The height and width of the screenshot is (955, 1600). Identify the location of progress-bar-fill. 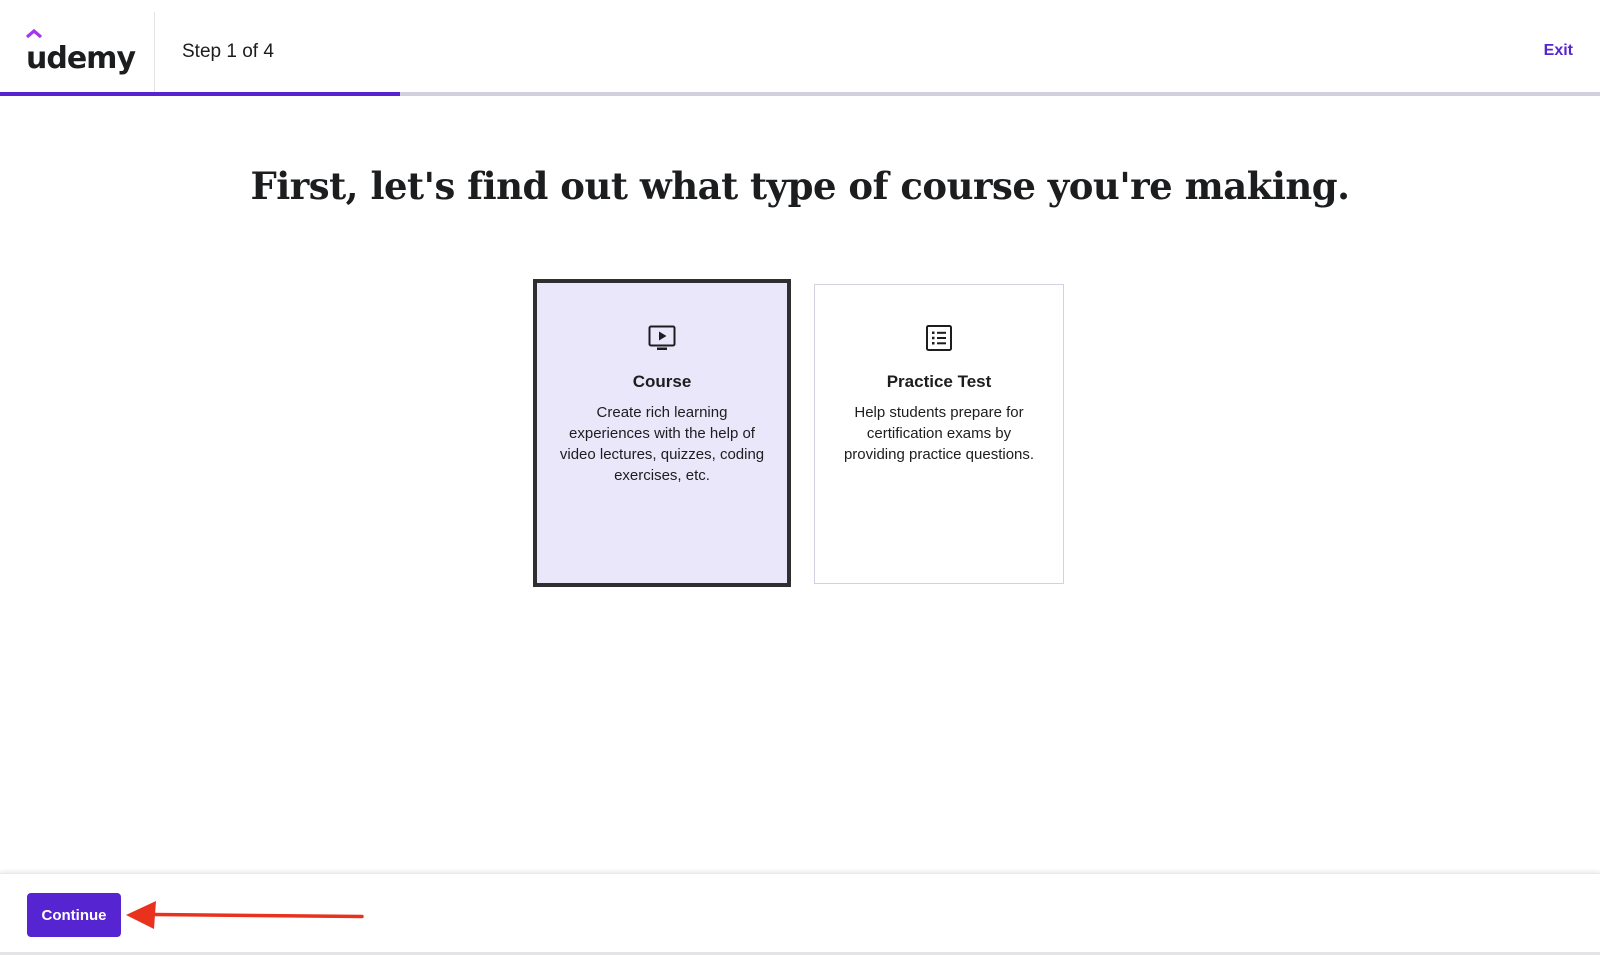
(200, 94).